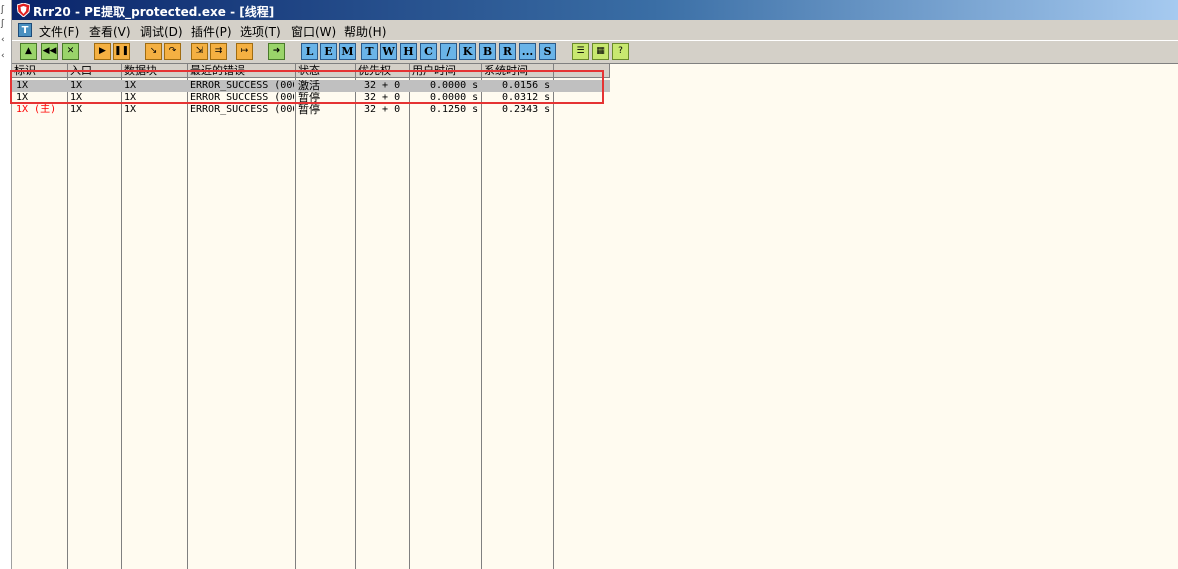 The height and width of the screenshot is (569, 1178). I want to click on list-icon: ☰, so click(580, 51).